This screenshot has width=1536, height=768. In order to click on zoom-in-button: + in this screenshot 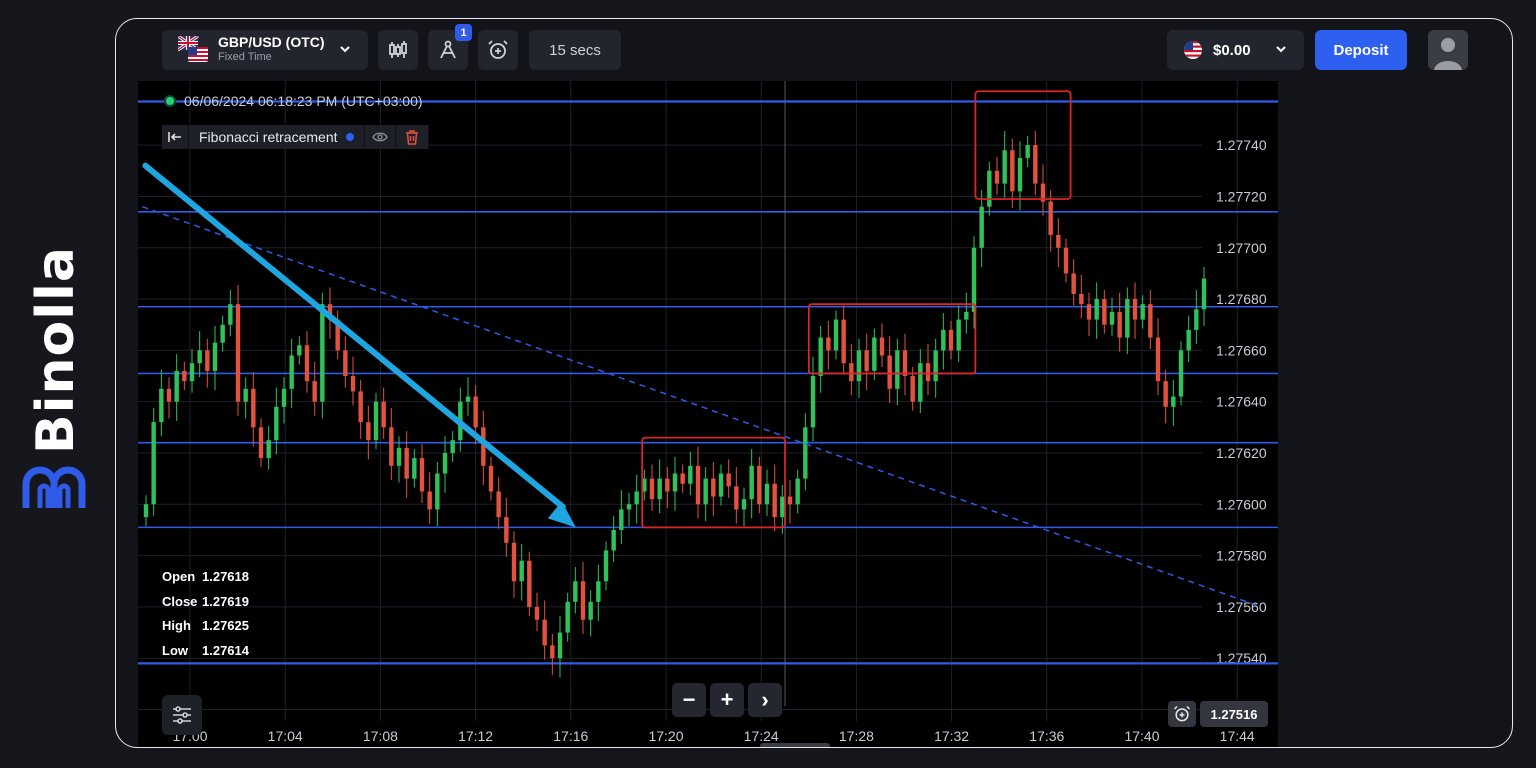, I will do `click(727, 700)`.